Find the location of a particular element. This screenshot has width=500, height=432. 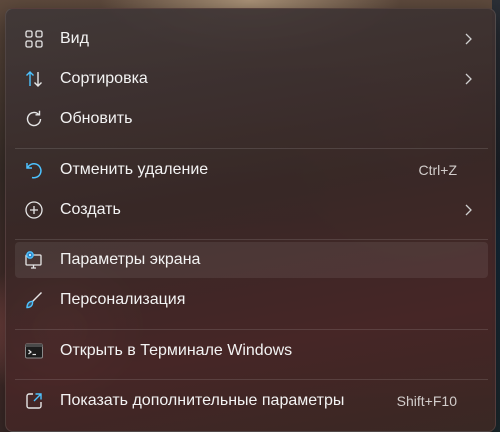

terminal-icon is located at coordinates (34, 351).